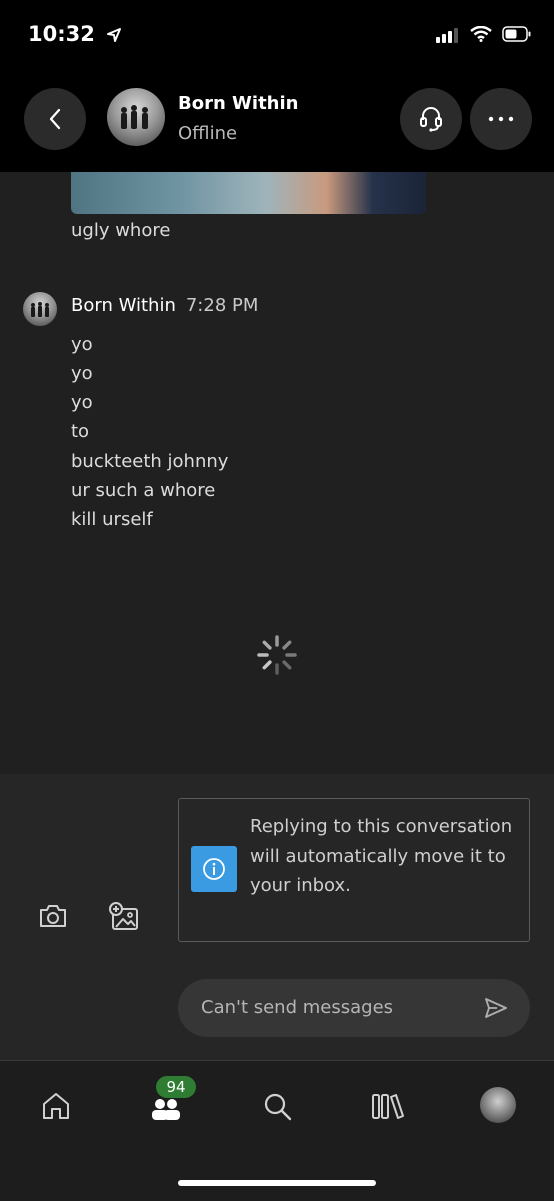  I want to click on search-icon, so click(278, 1107).